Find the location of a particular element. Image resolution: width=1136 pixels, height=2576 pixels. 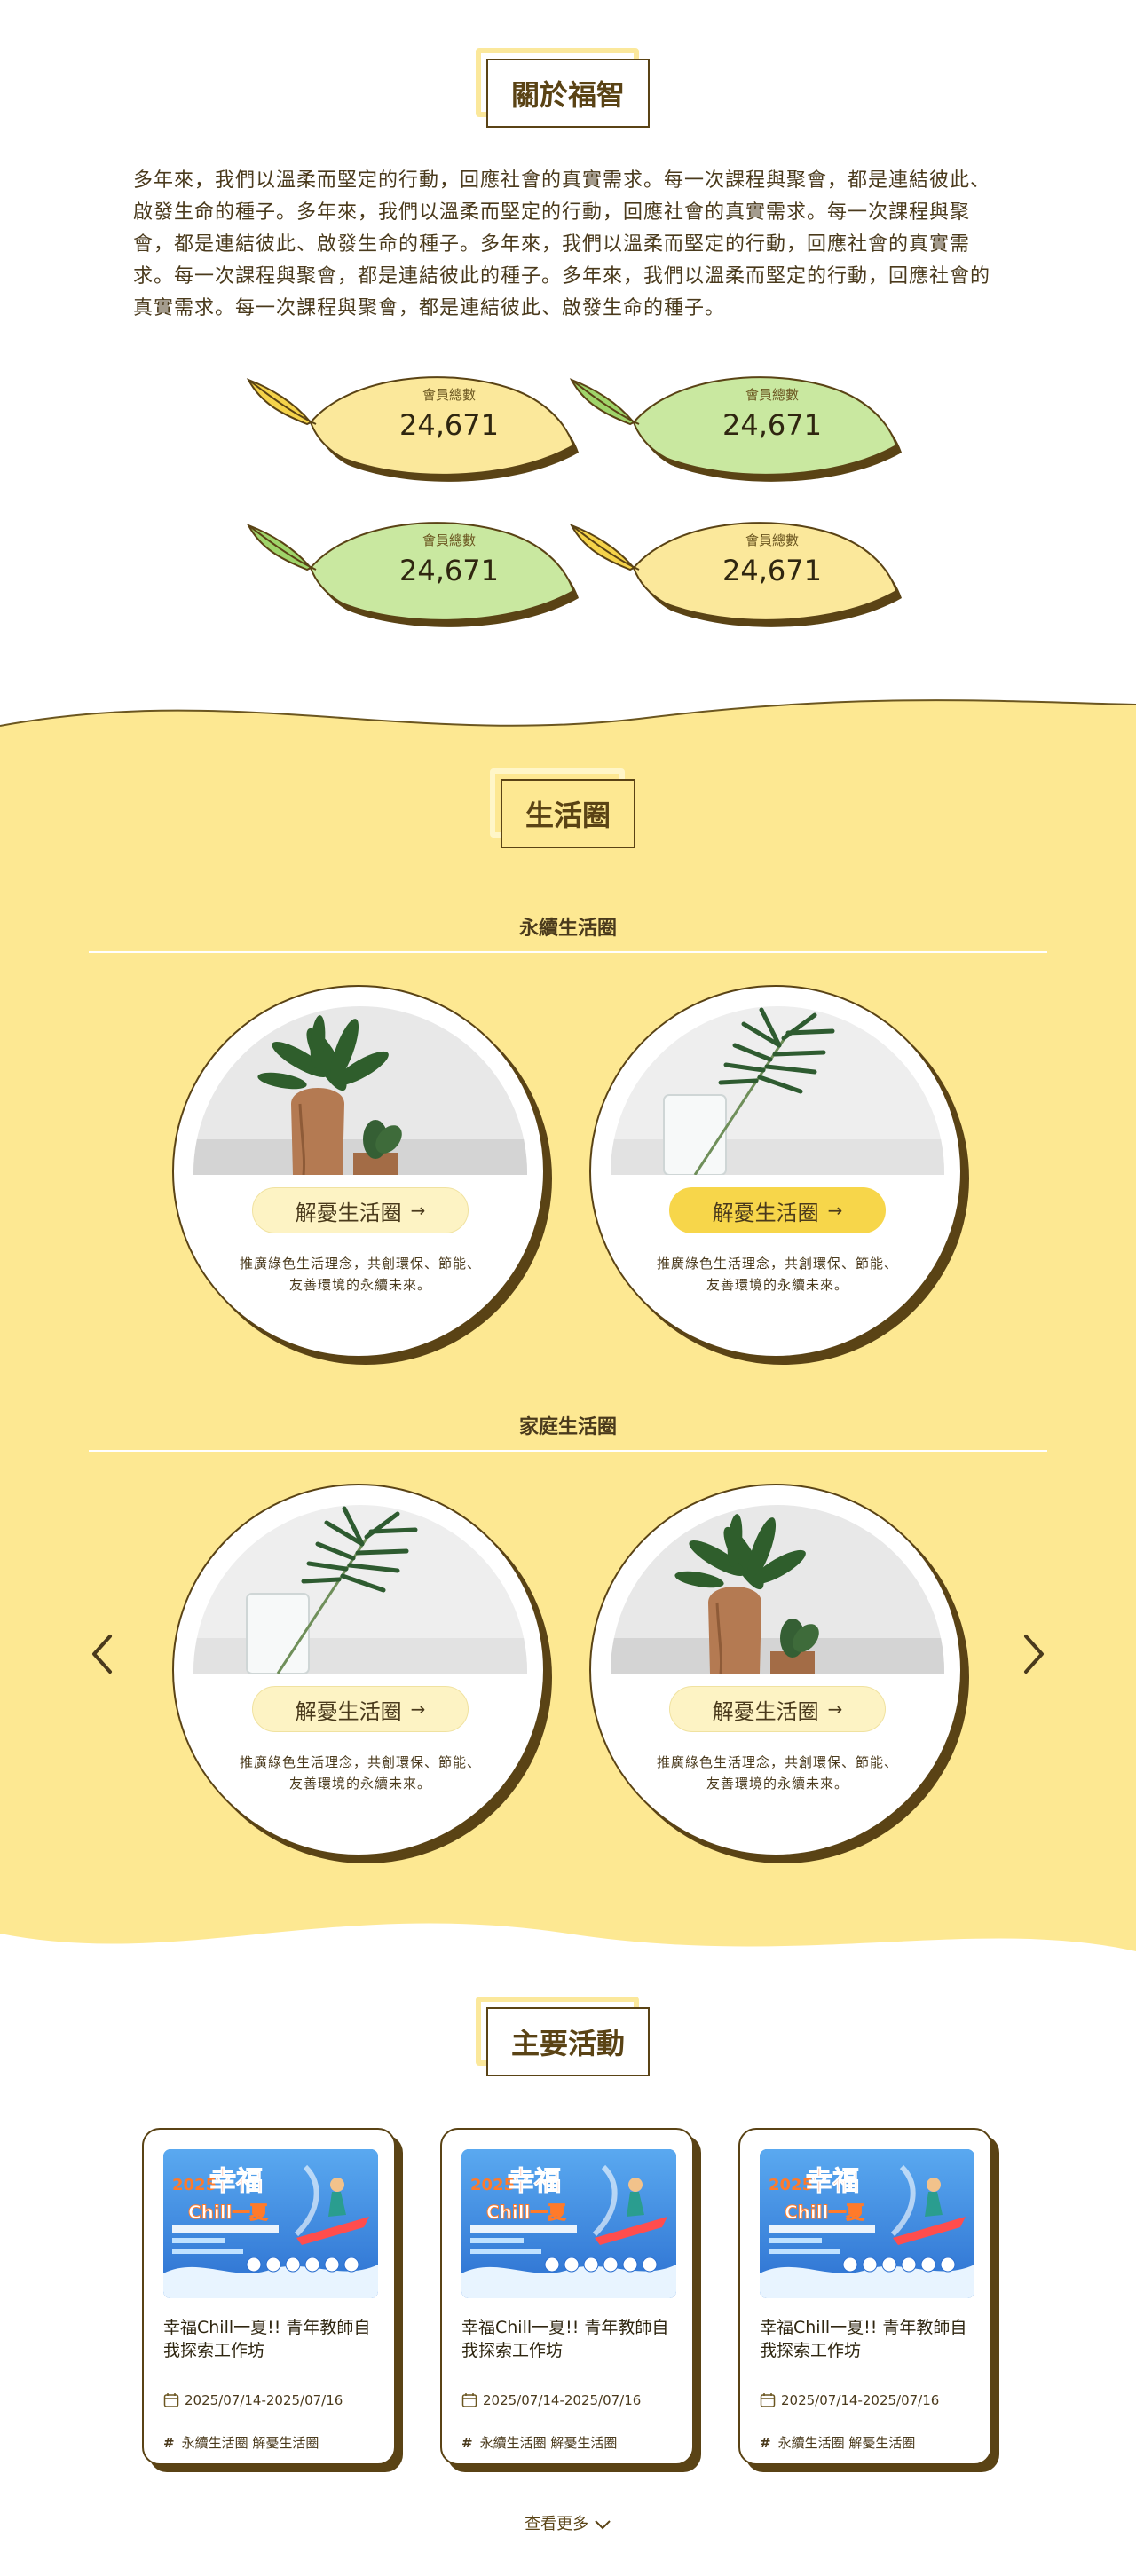

activities-title: 主要活動 is located at coordinates (568, 2042).